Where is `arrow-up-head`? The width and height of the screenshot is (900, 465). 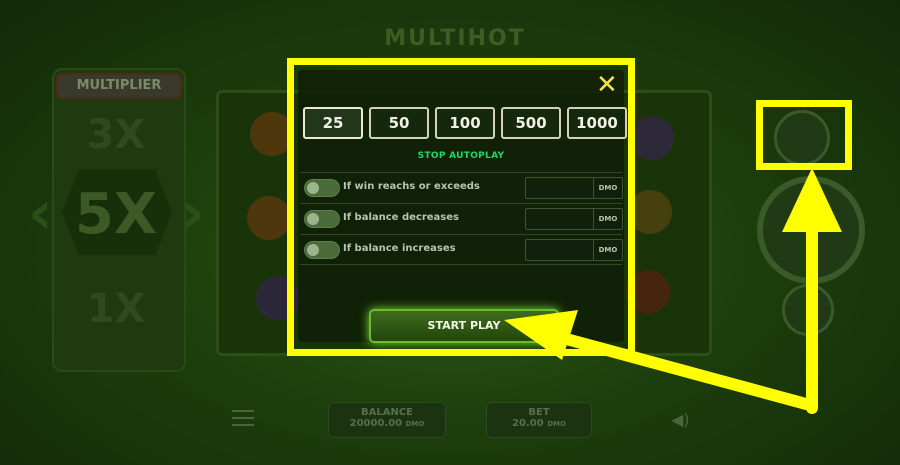 arrow-up-head is located at coordinates (812, 200).